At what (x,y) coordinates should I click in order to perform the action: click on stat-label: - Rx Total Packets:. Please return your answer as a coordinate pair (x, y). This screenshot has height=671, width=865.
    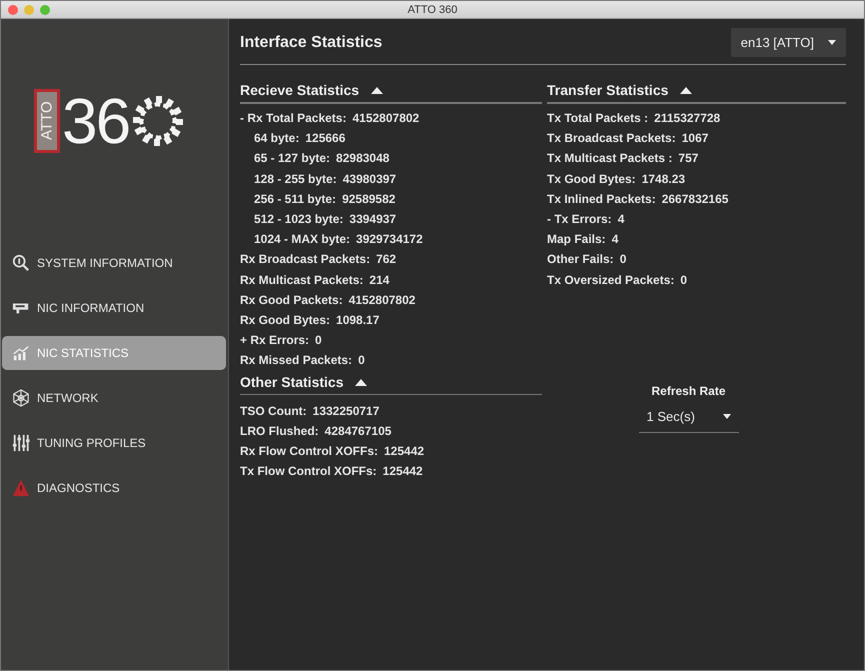
    Looking at the image, I should click on (293, 118).